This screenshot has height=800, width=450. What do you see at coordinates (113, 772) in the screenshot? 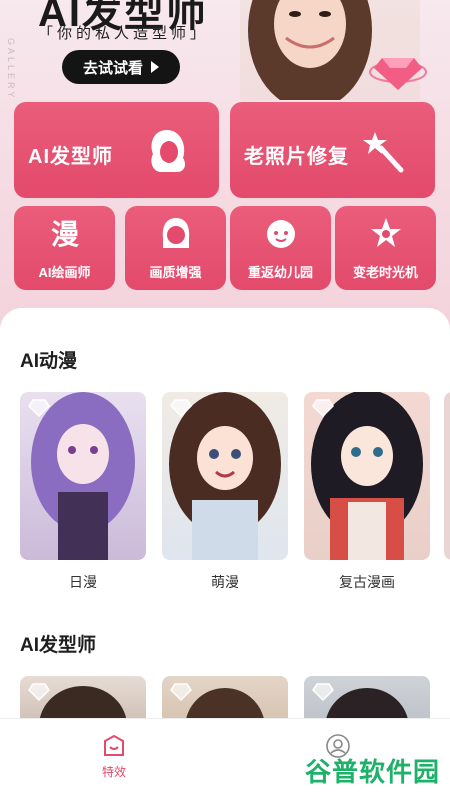
I see `nav-tab-effects-label: 特效` at bounding box center [113, 772].